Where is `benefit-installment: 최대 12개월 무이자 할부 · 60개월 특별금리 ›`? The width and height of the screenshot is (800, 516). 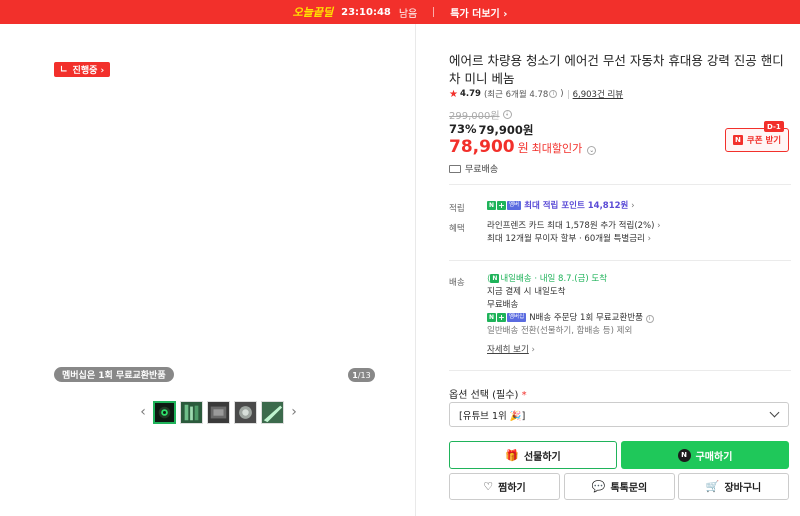 benefit-installment: 최대 12개월 무이자 할부 · 60개월 특별금리 › is located at coordinates (574, 239).